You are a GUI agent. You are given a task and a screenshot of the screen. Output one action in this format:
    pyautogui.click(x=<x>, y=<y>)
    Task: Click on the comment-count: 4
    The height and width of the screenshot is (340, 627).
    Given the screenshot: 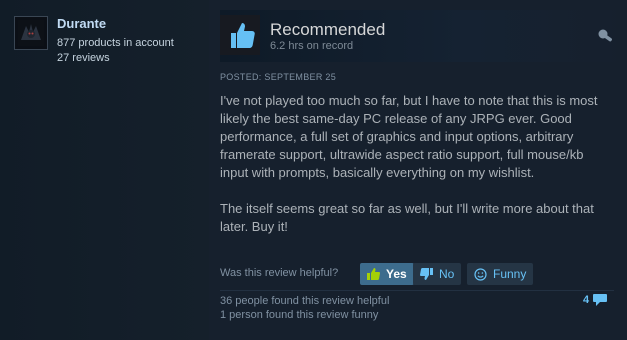 What is the action you would take?
    pyautogui.click(x=586, y=300)
    